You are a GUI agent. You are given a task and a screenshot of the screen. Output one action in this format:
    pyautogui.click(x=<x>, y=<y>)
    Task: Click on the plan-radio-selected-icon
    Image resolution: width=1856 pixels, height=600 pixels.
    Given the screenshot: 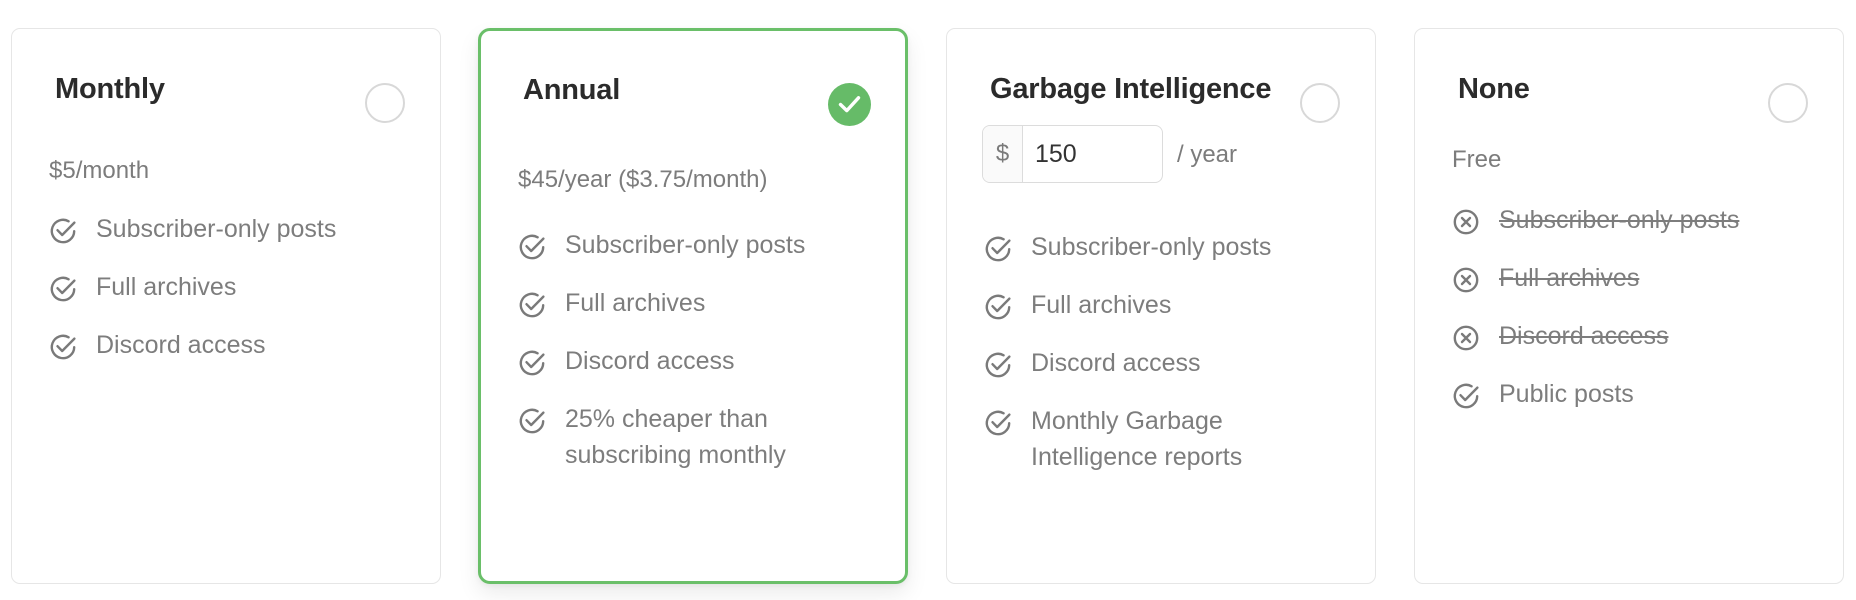 What is the action you would take?
    pyautogui.click(x=849, y=104)
    